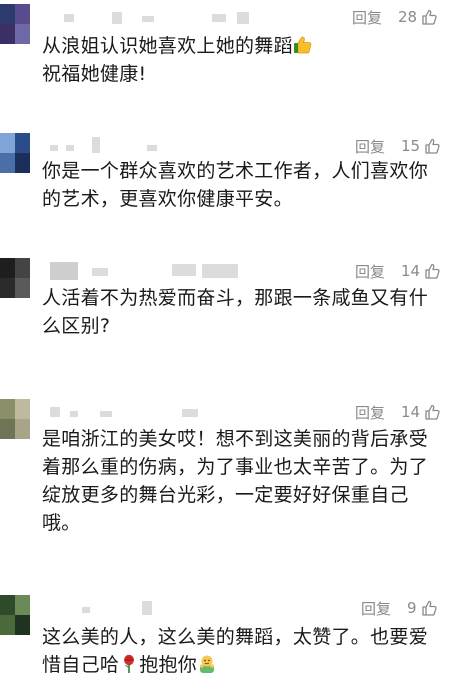 This screenshot has width=466, height=699. Describe the element at coordinates (167, 199) in the screenshot. I see `comment-text-line: 的艺术，更喜欢你健康平安。` at that location.